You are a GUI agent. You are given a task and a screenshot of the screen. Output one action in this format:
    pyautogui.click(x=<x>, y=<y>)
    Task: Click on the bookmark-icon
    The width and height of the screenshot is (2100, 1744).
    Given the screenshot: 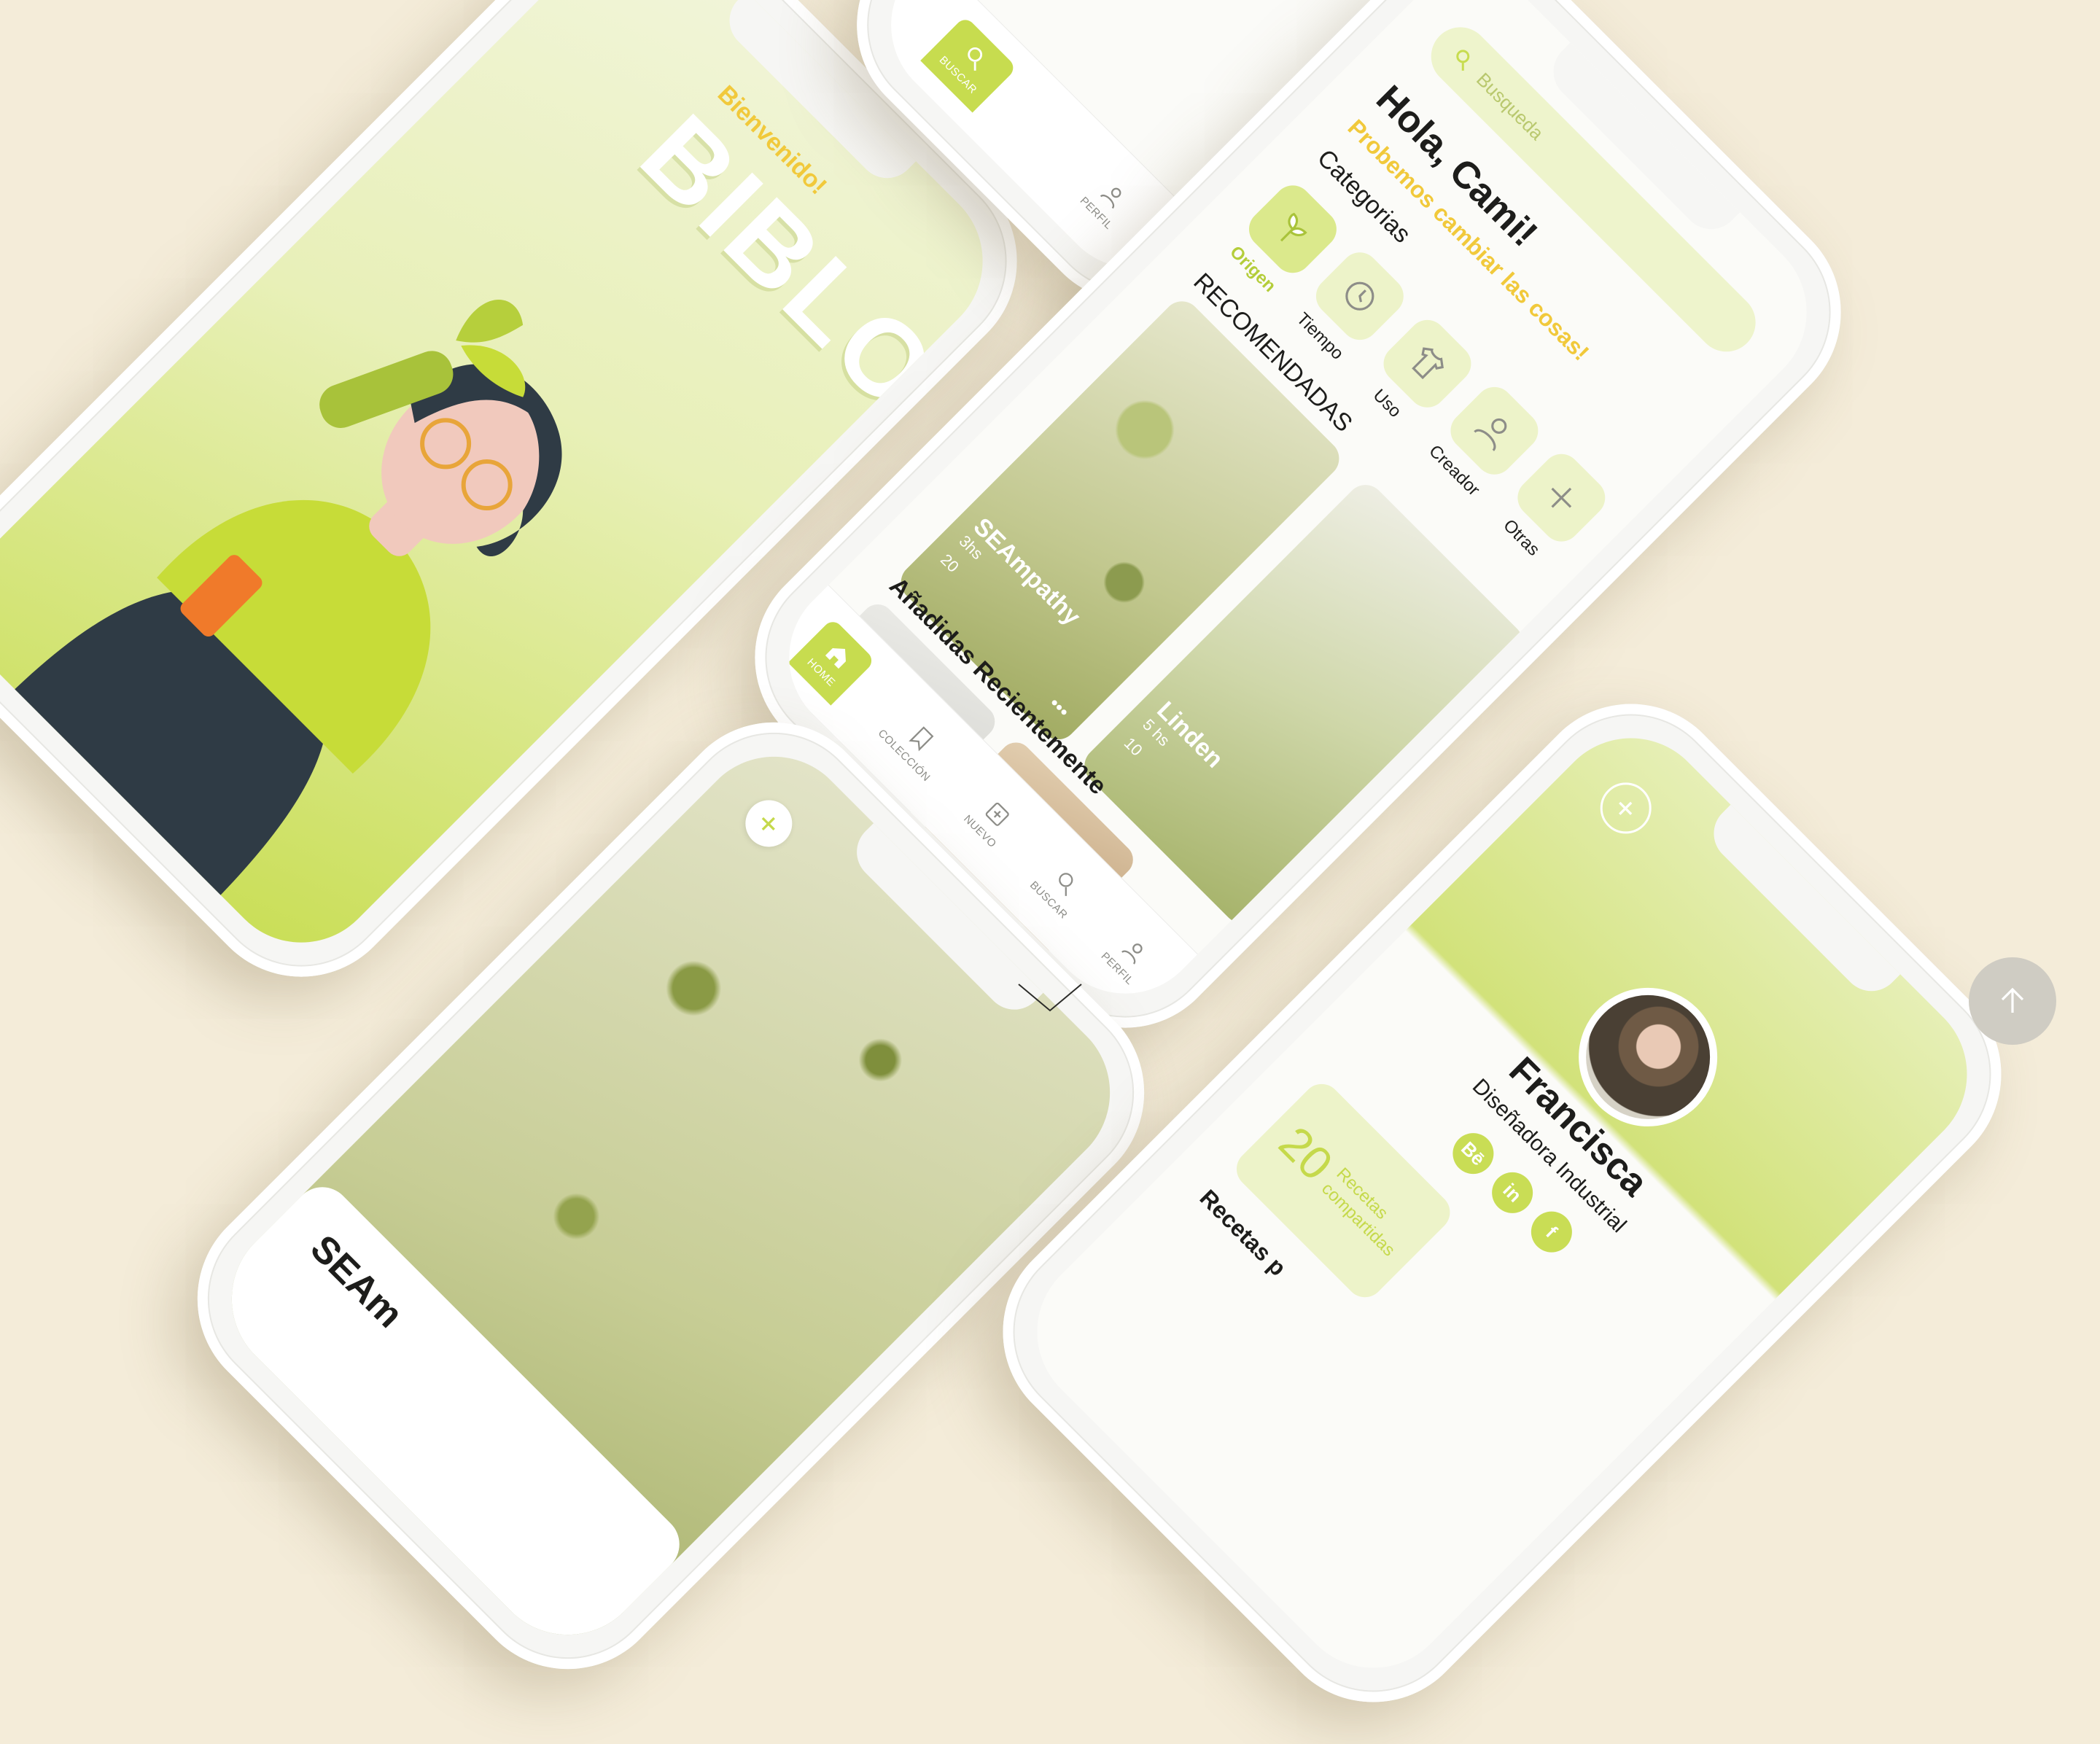 What is the action you would take?
    pyautogui.click(x=921, y=738)
    